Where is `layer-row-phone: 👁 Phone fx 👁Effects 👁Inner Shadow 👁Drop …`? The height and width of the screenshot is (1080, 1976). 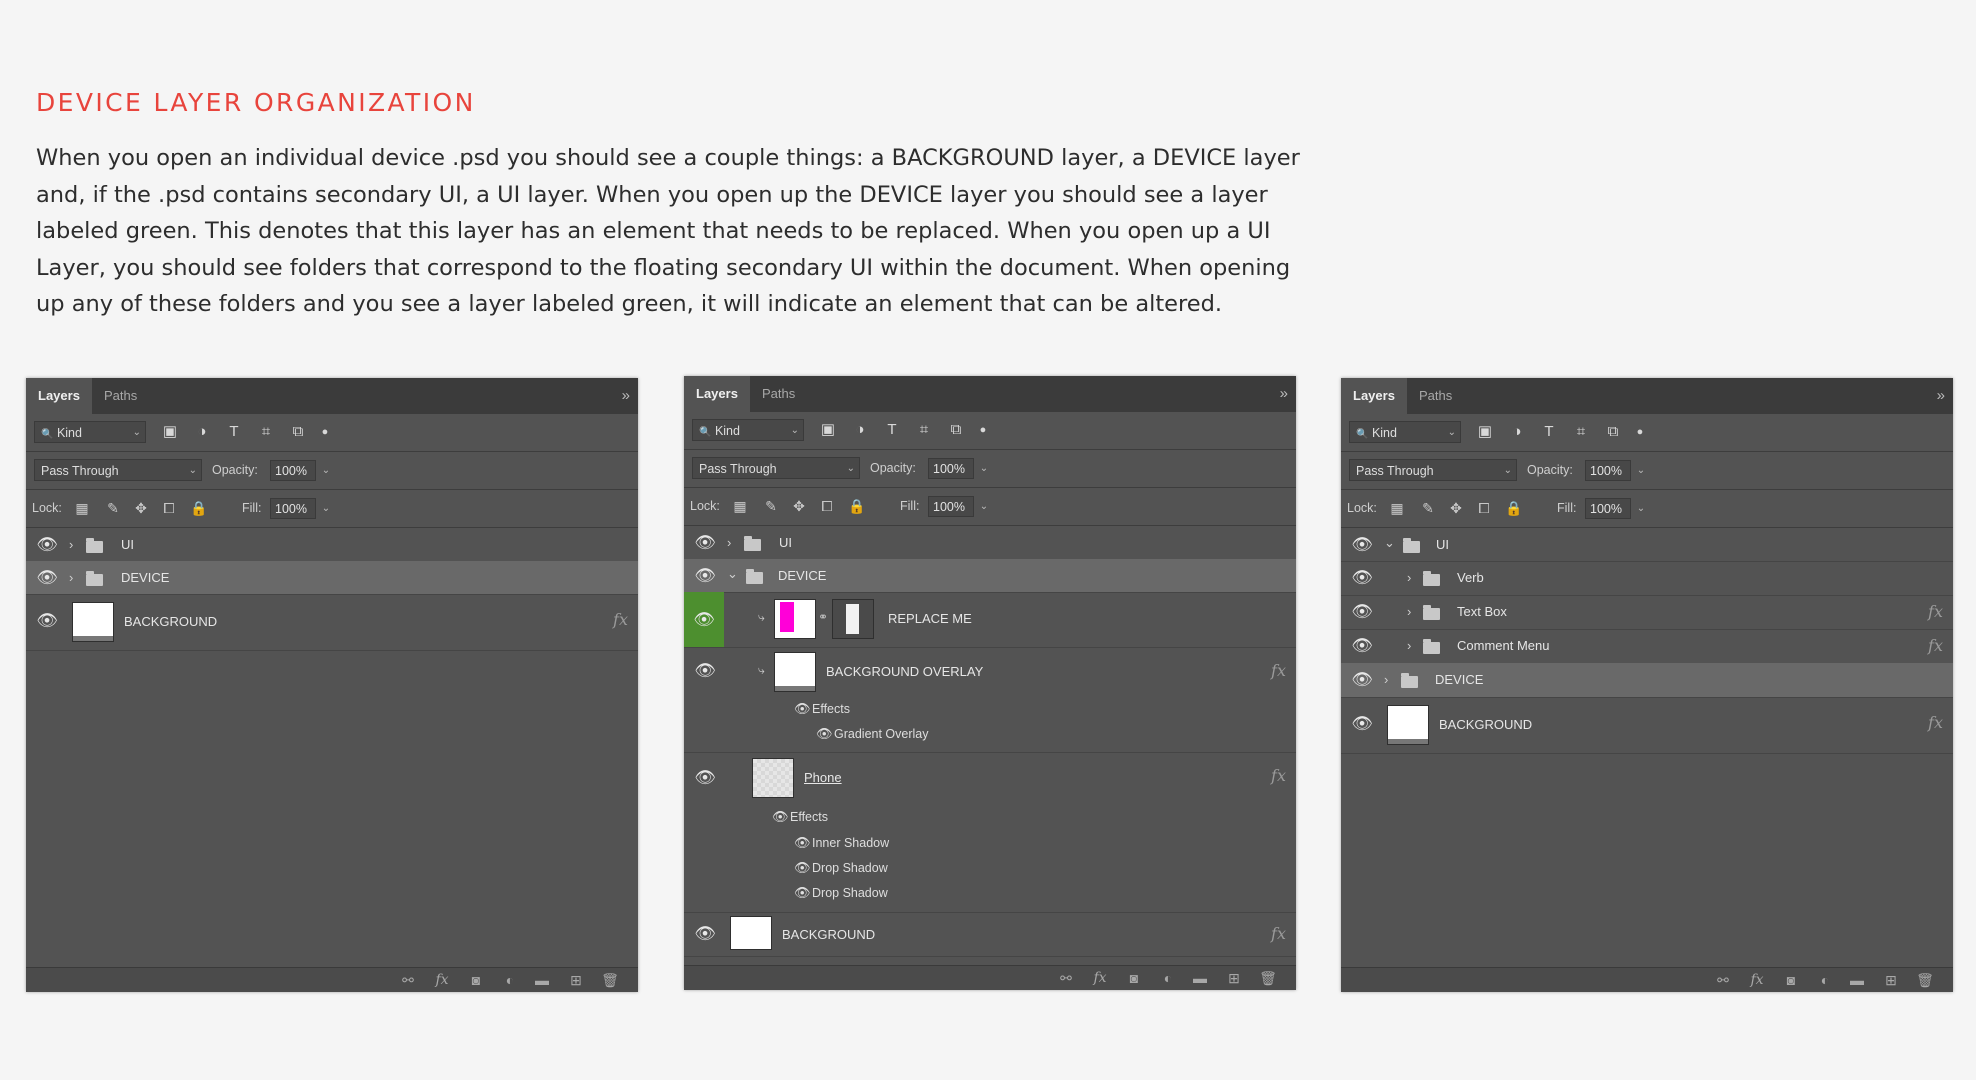 layer-row-phone: 👁 Phone fx 👁Effects 👁Inner Shadow 👁Drop … is located at coordinates (990, 832).